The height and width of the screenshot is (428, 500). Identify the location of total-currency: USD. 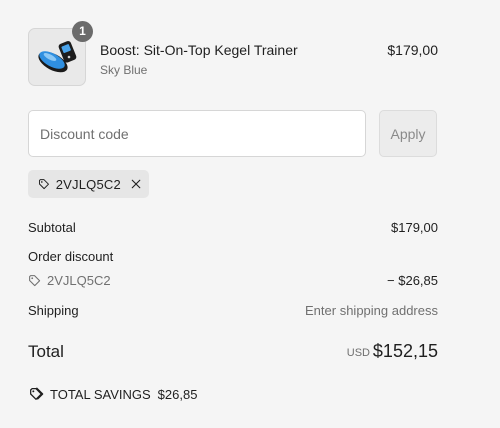
(358, 353).